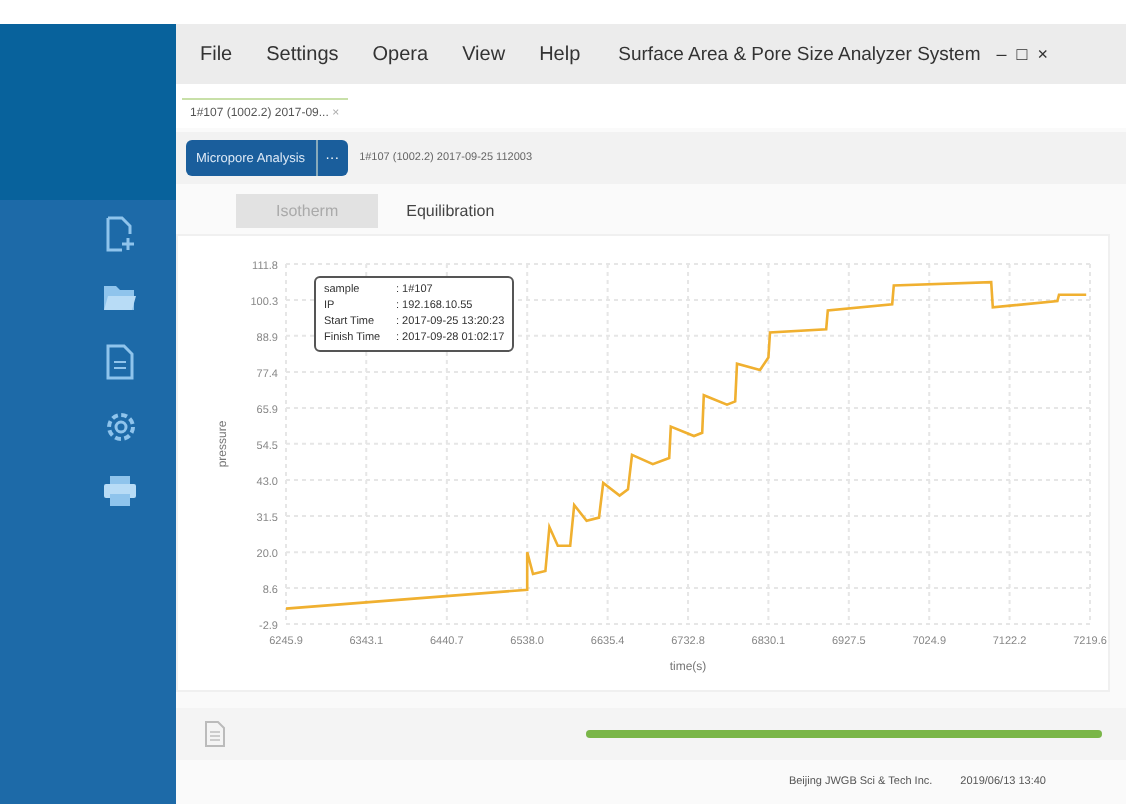  I want to click on menu-item: Opera, so click(400, 54).